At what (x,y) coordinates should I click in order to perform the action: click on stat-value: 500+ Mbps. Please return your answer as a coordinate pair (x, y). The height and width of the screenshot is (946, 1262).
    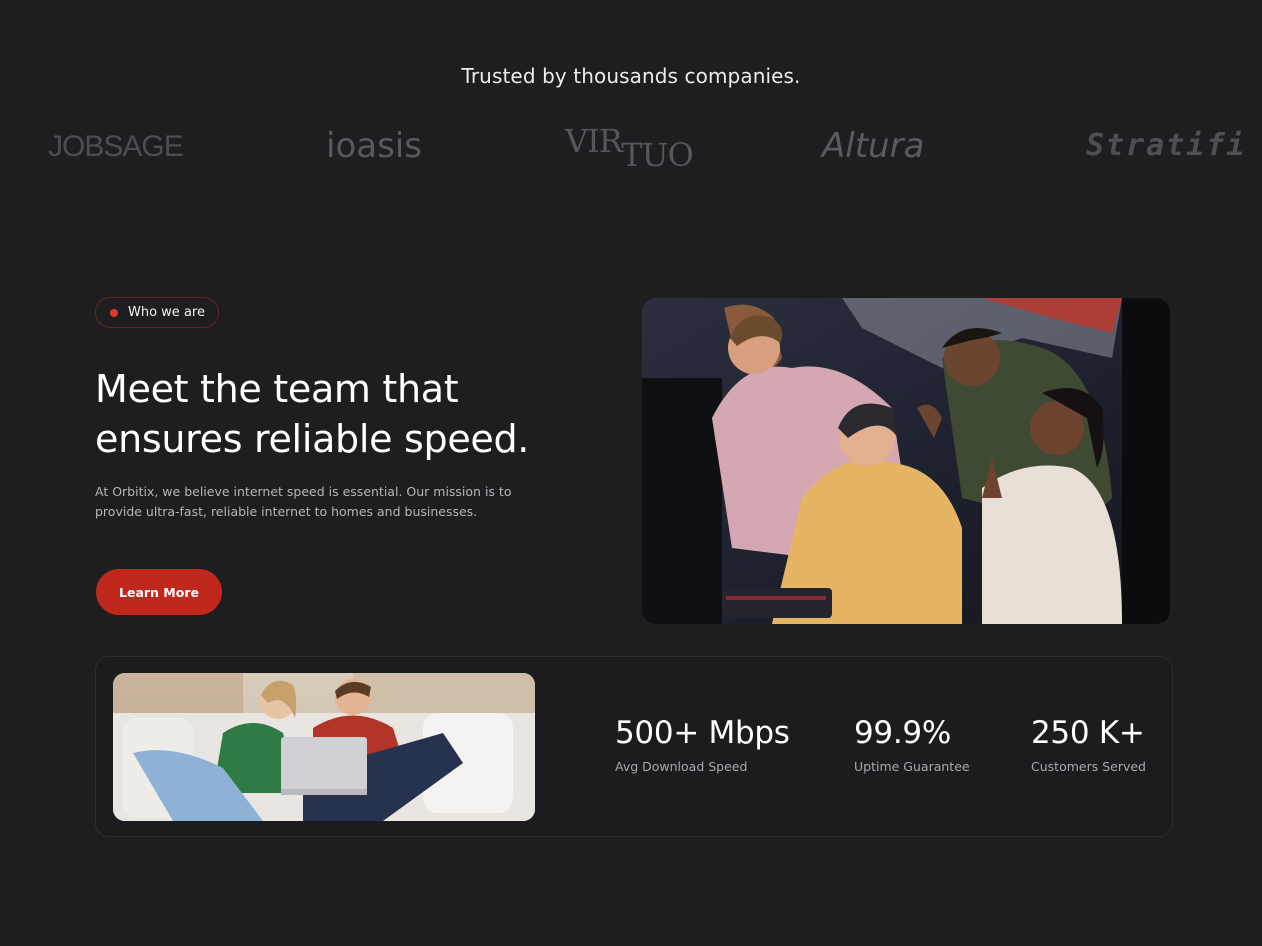
    Looking at the image, I should click on (702, 733).